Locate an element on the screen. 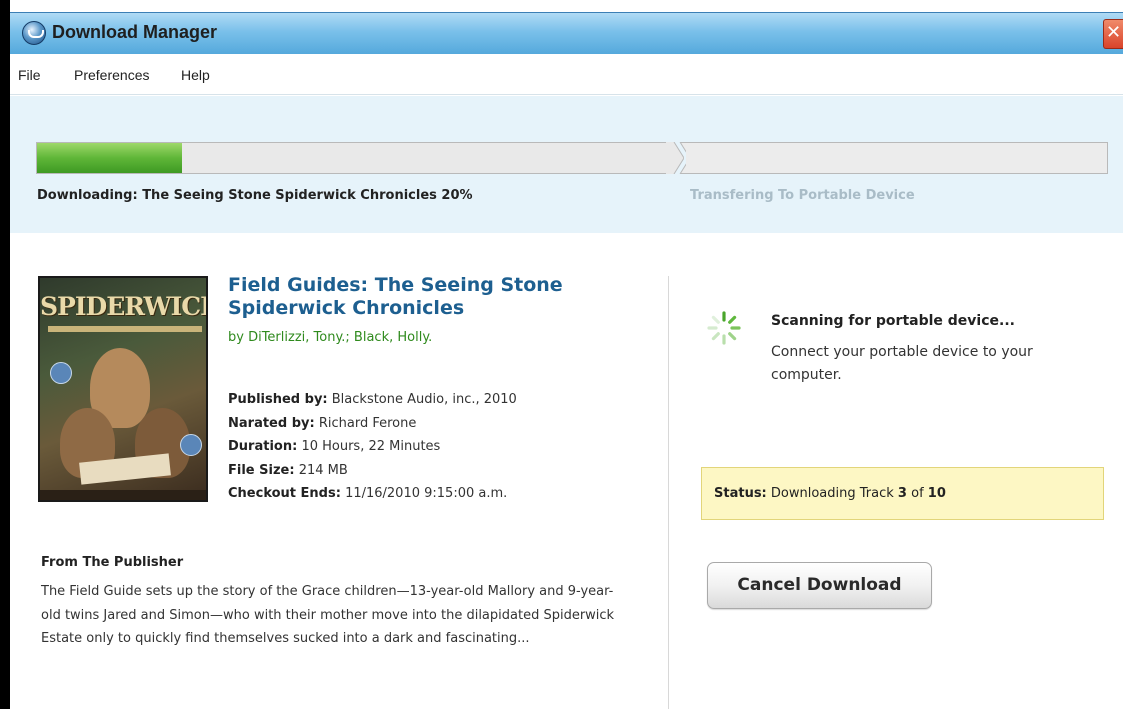  meta-file-size: File Size: 214 MB is located at coordinates (372, 471).